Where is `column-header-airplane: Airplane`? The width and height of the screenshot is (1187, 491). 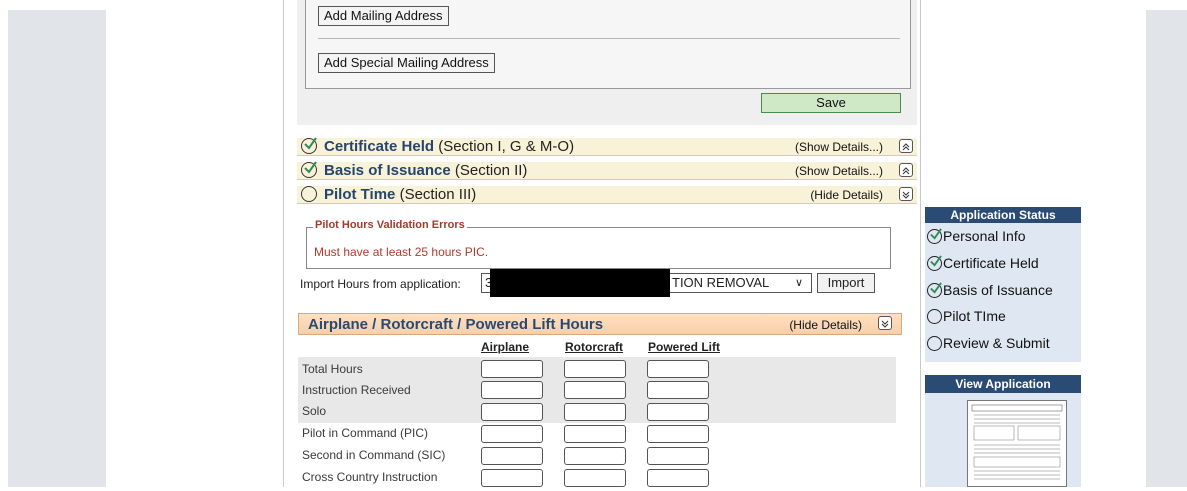 column-header-airplane: Airplane is located at coordinates (505, 347).